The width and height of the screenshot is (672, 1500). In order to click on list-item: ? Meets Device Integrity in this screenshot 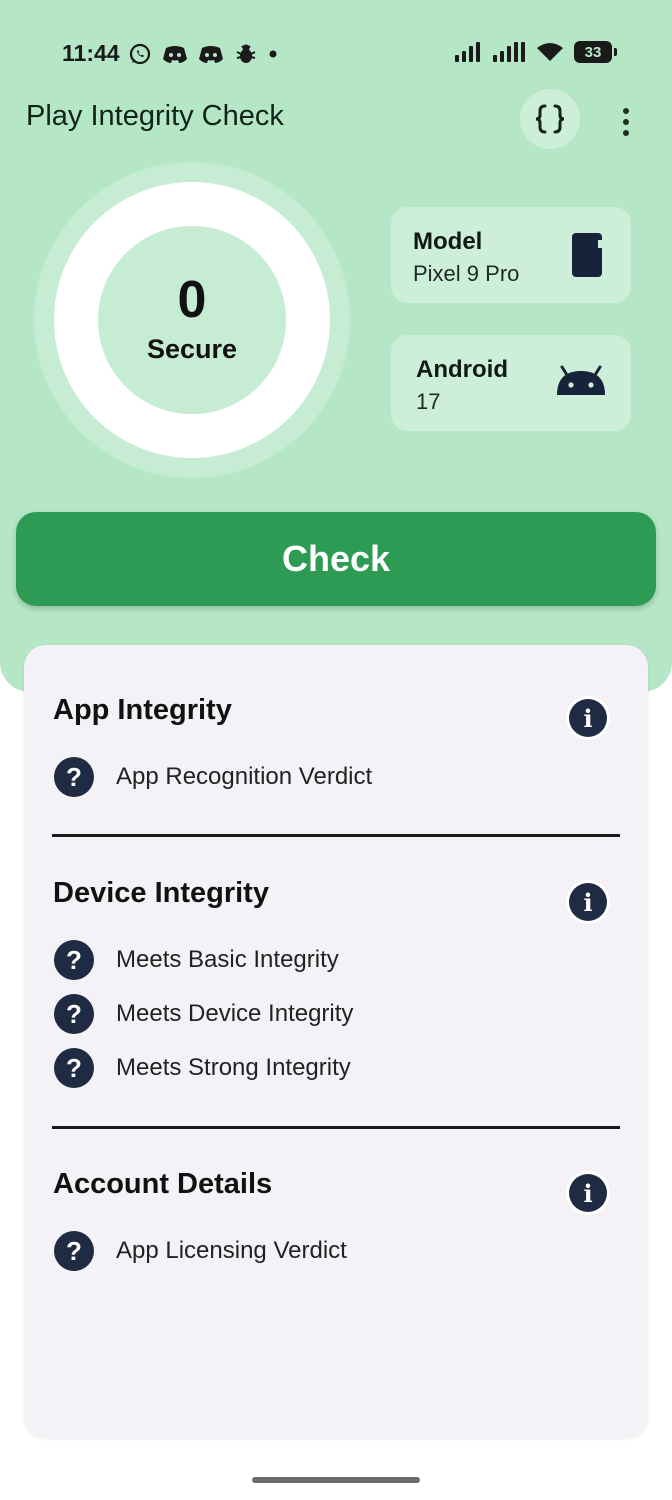, I will do `click(203, 1014)`.